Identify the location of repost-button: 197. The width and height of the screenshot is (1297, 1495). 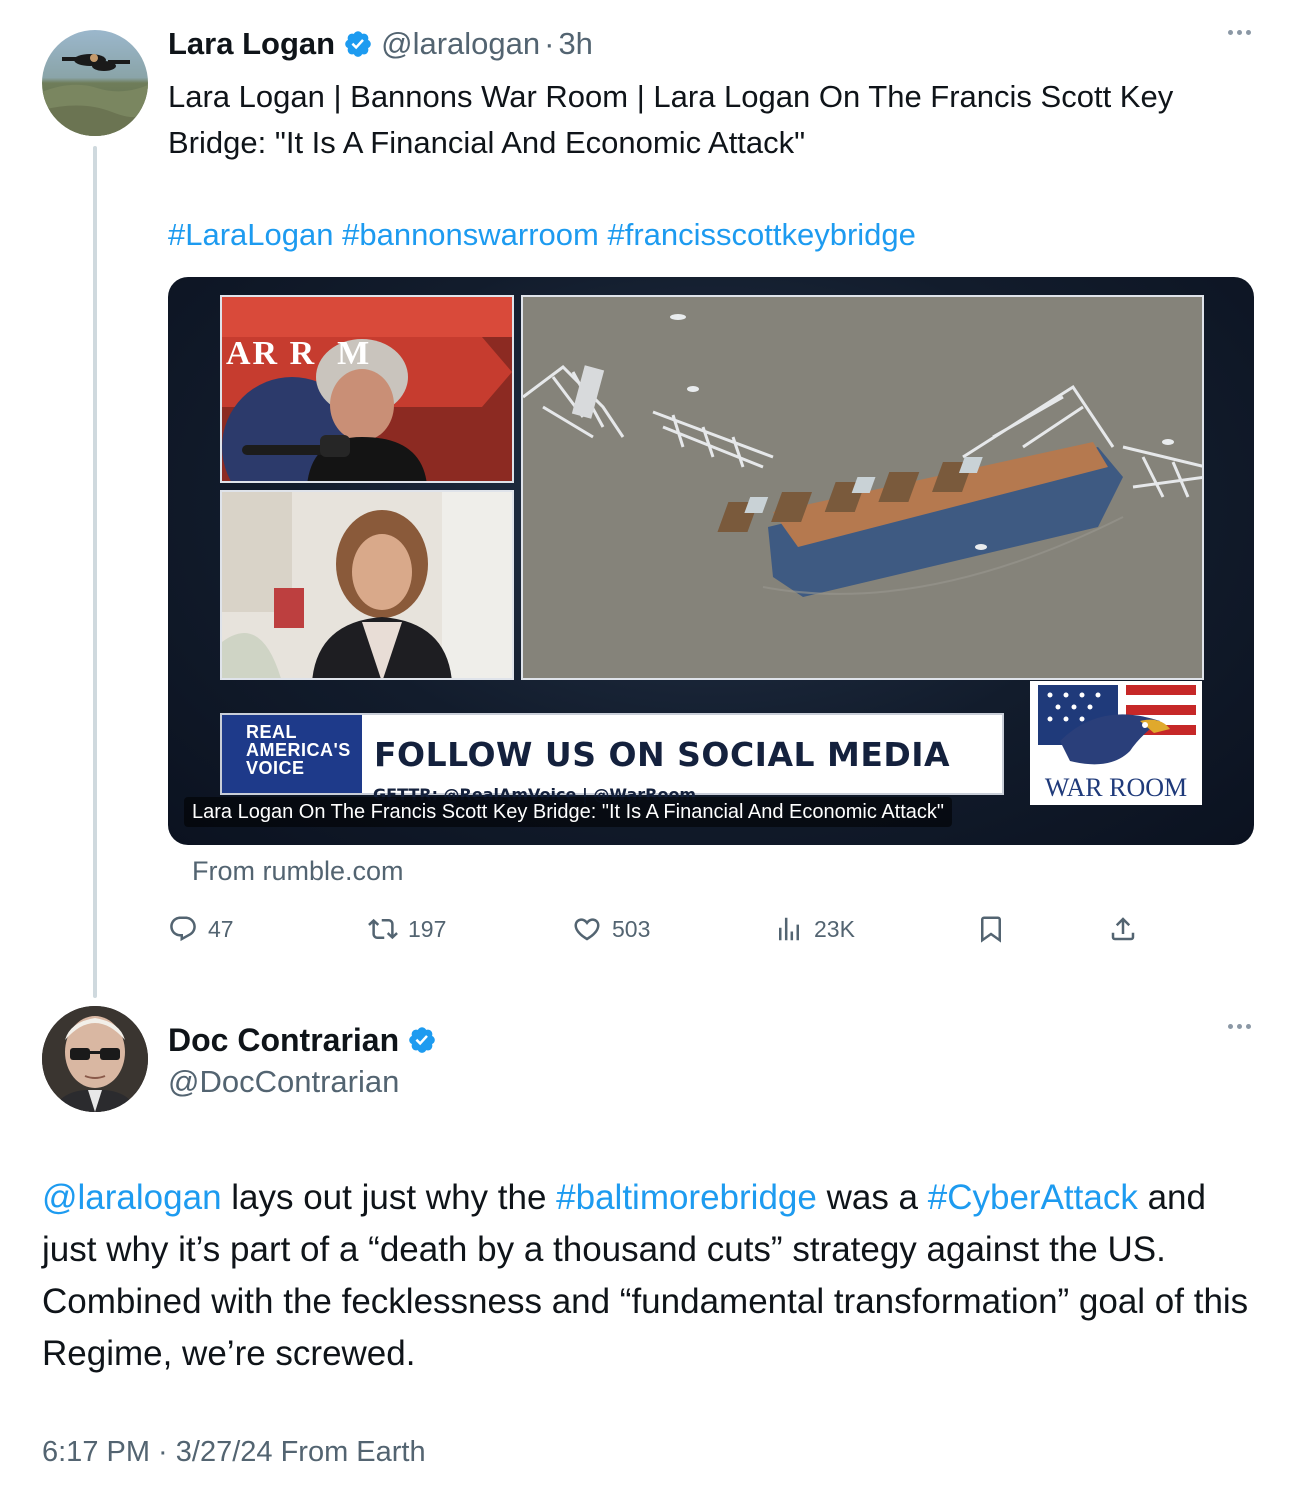
(407, 929).